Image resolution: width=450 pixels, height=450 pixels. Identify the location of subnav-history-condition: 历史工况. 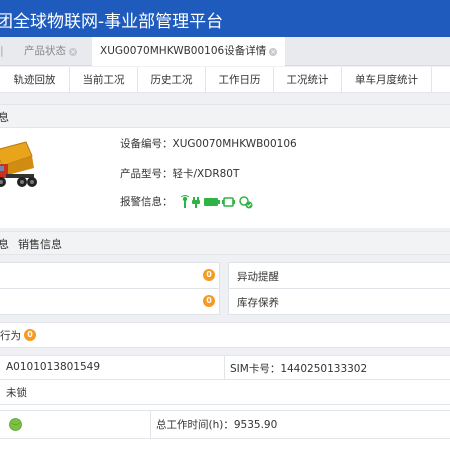
(172, 80).